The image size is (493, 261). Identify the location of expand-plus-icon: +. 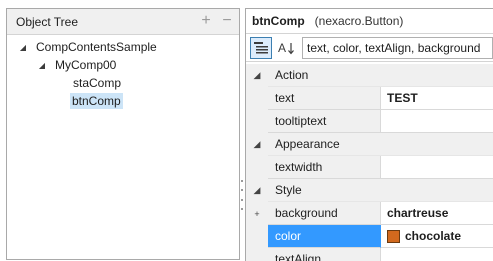
(257, 213).